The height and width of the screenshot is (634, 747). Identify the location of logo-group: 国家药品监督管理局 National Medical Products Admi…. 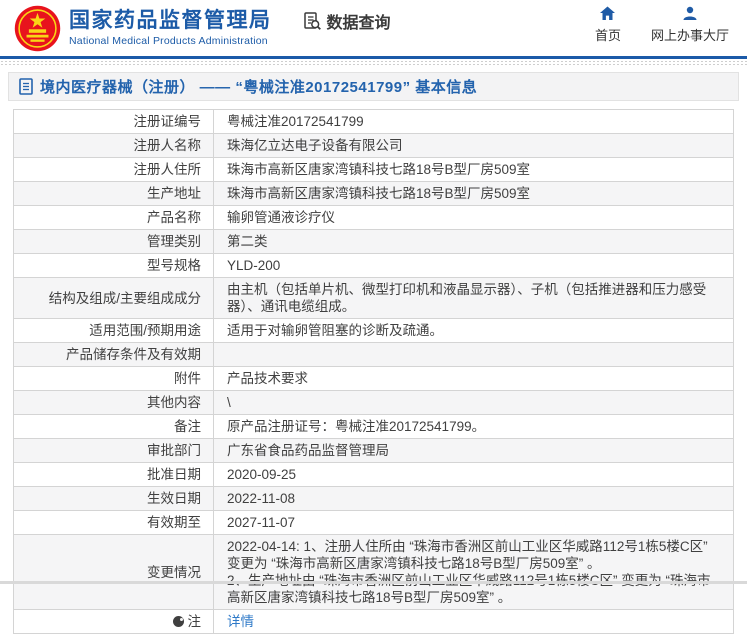
(143, 28).